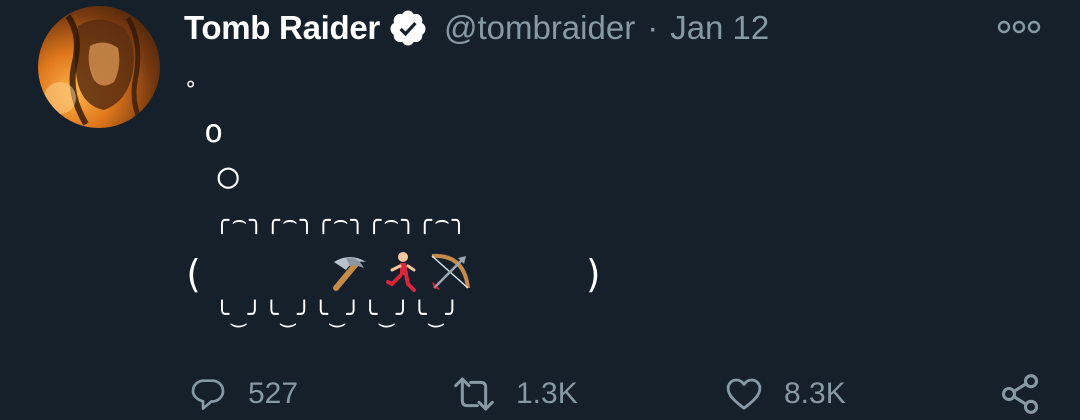 This screenshot has height=420, width=1080. I want to click on like-action: 8.3K, so click(785, 394).